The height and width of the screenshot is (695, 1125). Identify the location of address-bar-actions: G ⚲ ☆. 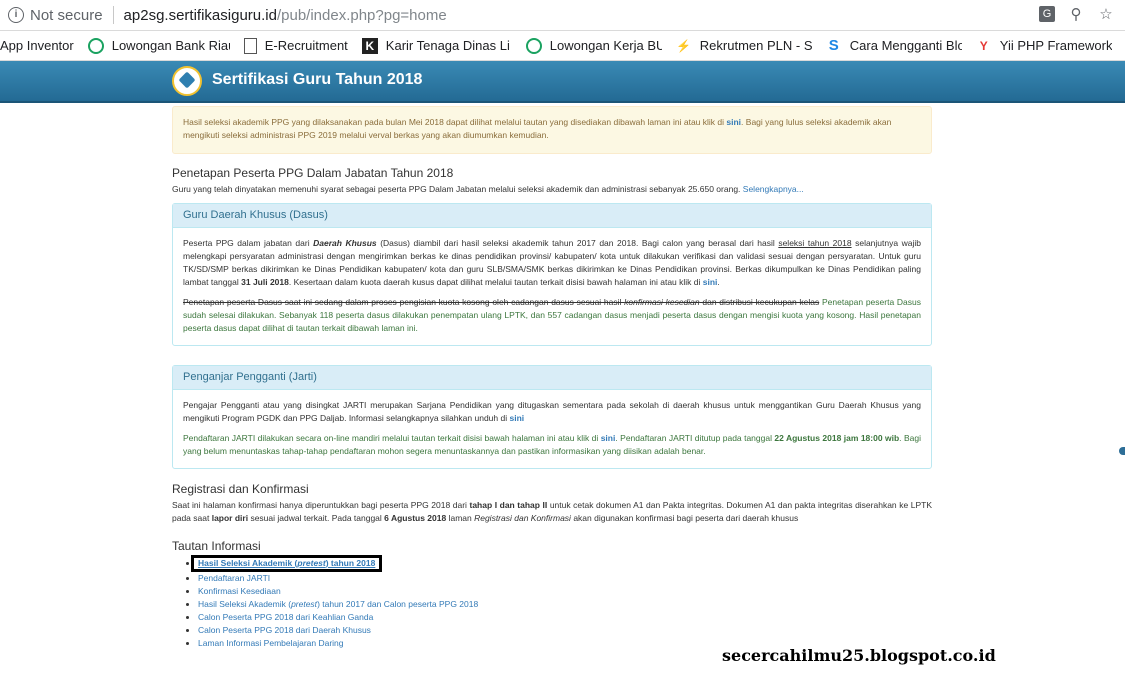
(1077, 15).